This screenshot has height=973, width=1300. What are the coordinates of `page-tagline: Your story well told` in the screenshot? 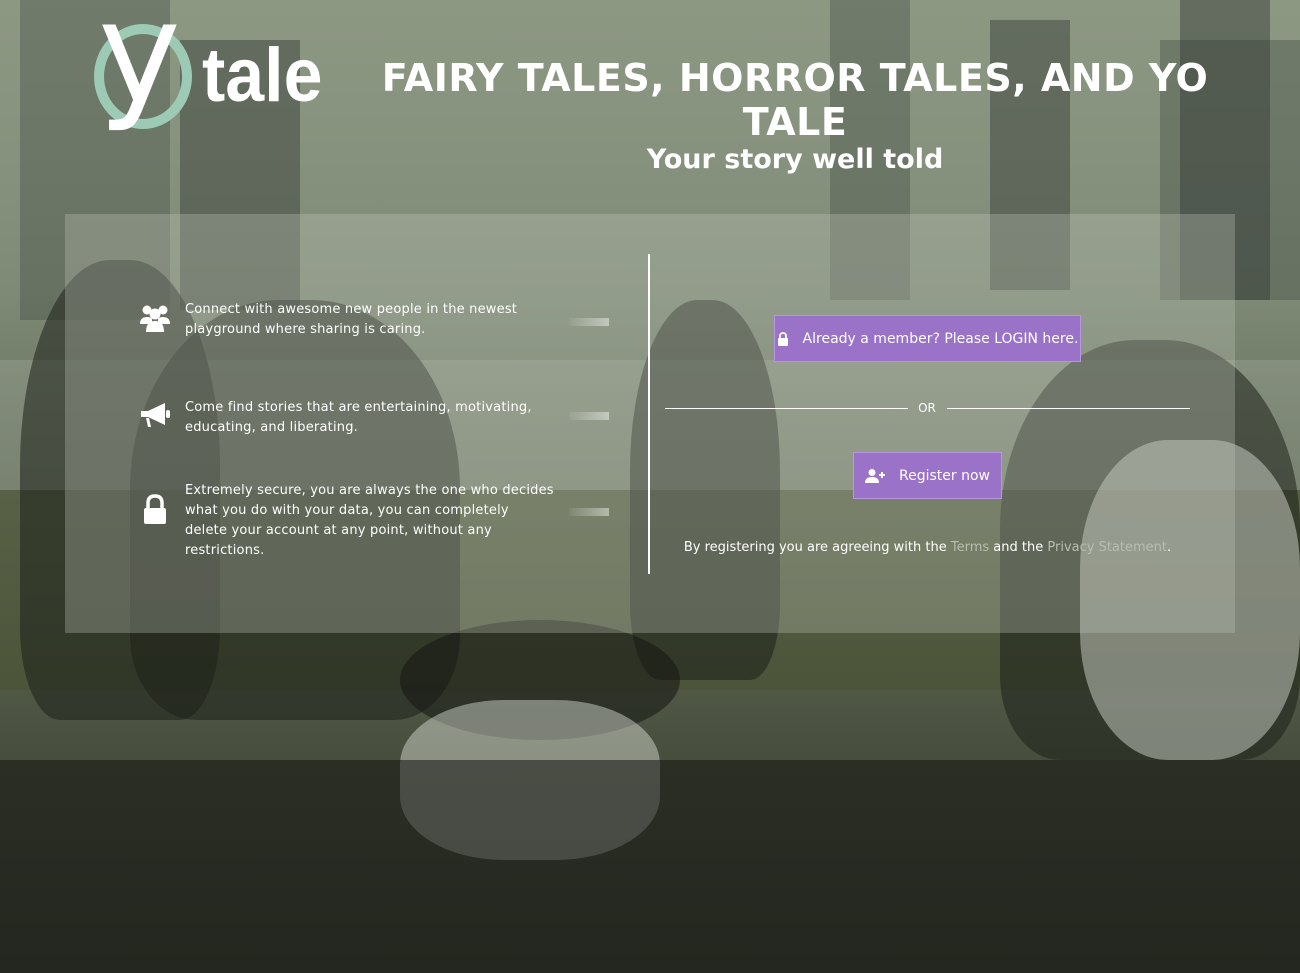 It's located at (795, 159).